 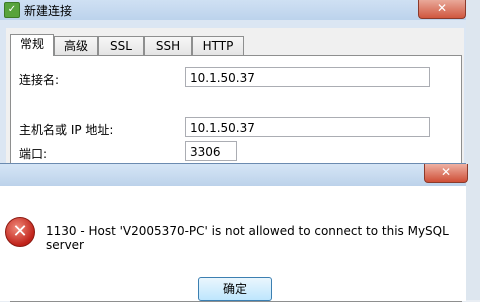 What do you see at coordinates (211, 151) in the screenshot?
I see `port-input: 3306` at bounding box center [211, 151].